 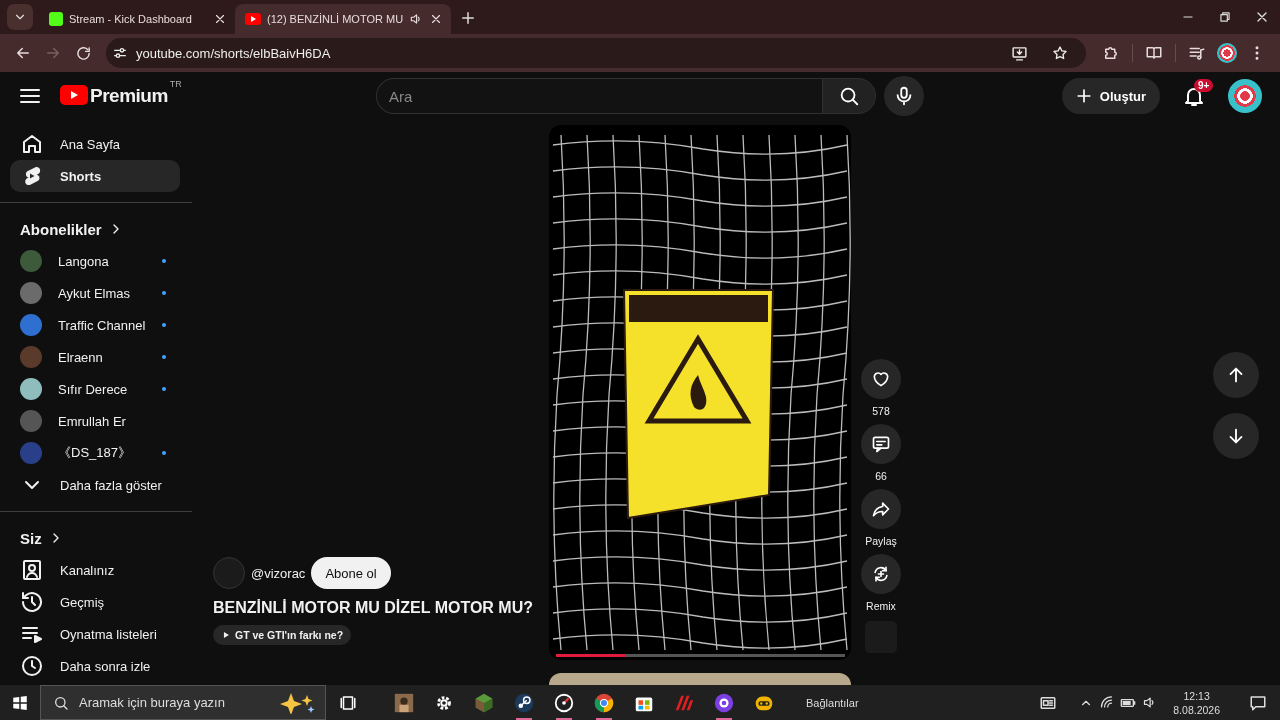 I want to click on steam-app-icon, so click(x=524, y=702).